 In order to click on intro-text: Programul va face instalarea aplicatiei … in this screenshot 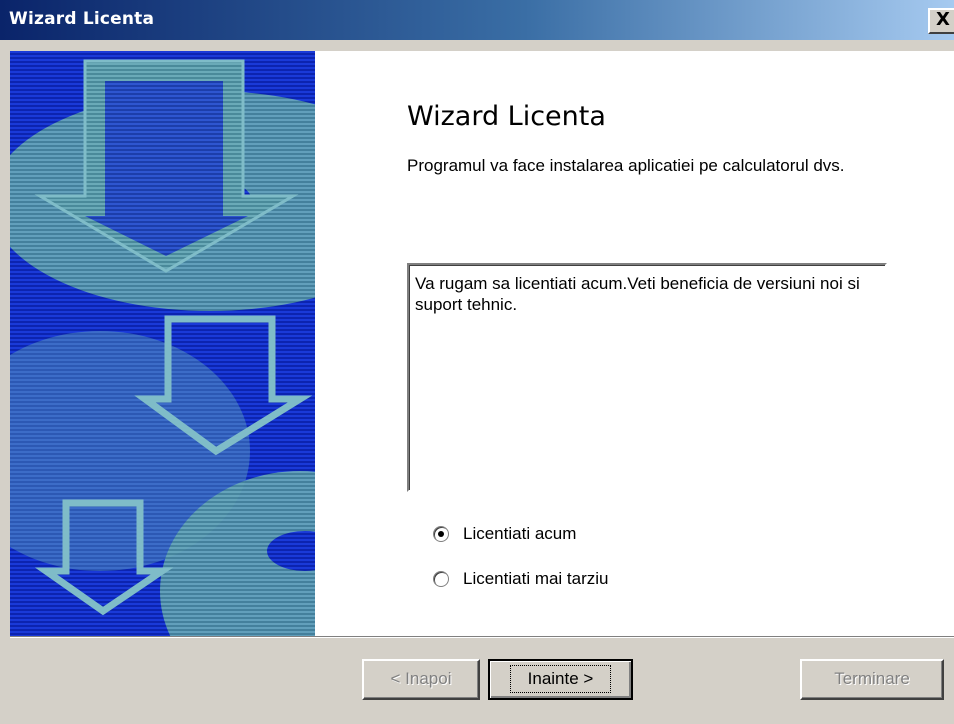, I will do `click(626, 165)`.